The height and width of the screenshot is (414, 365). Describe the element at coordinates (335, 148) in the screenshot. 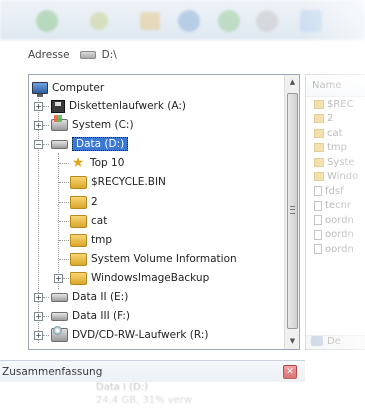

I see `file-row: tmp` at that location.